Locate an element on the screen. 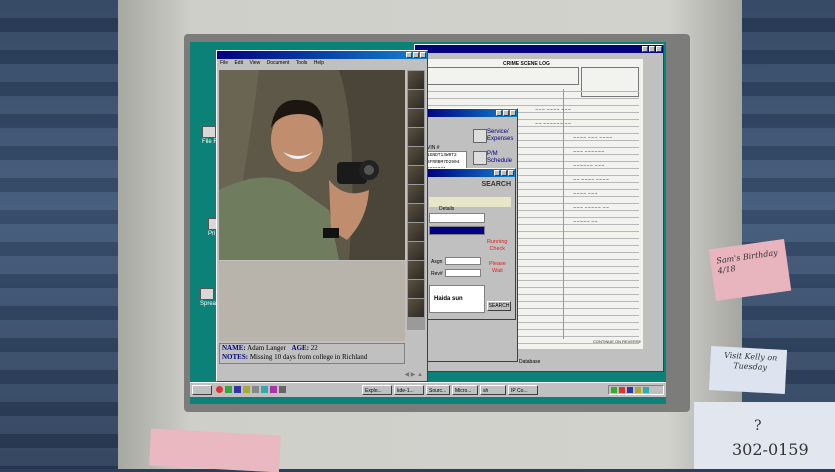 The image size is (835, 472). sticky-note-birthday: Sam's Birthday 4/18 is located at coordinates (750, 270).